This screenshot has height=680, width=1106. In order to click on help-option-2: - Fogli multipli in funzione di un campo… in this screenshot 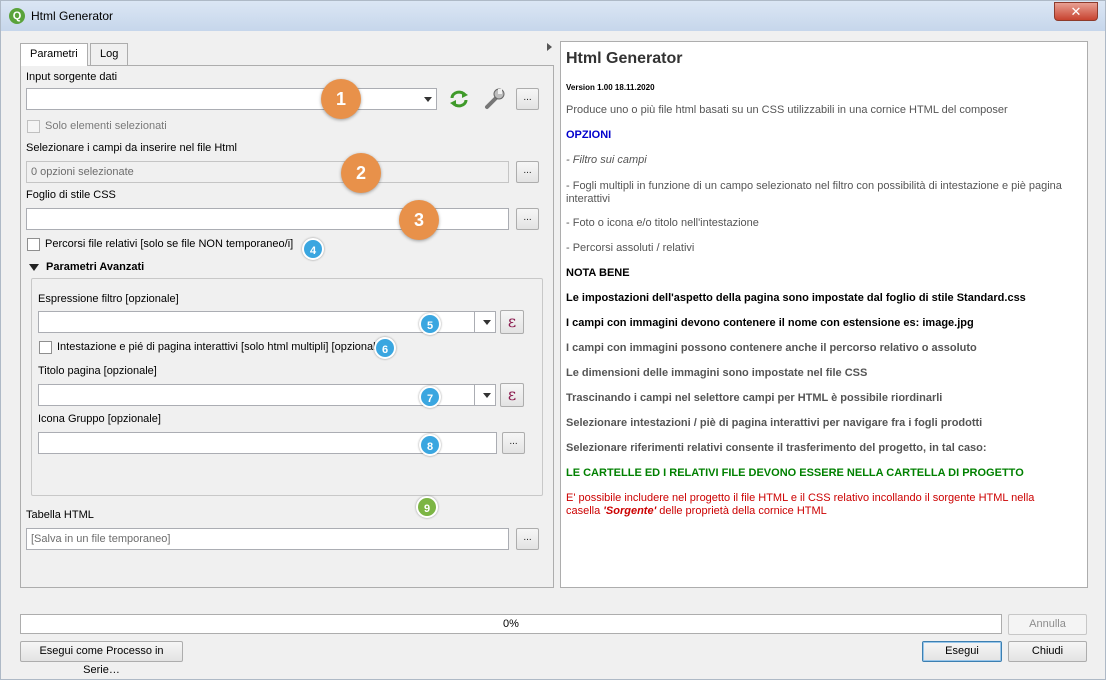, I will do `click(814, 192)`.